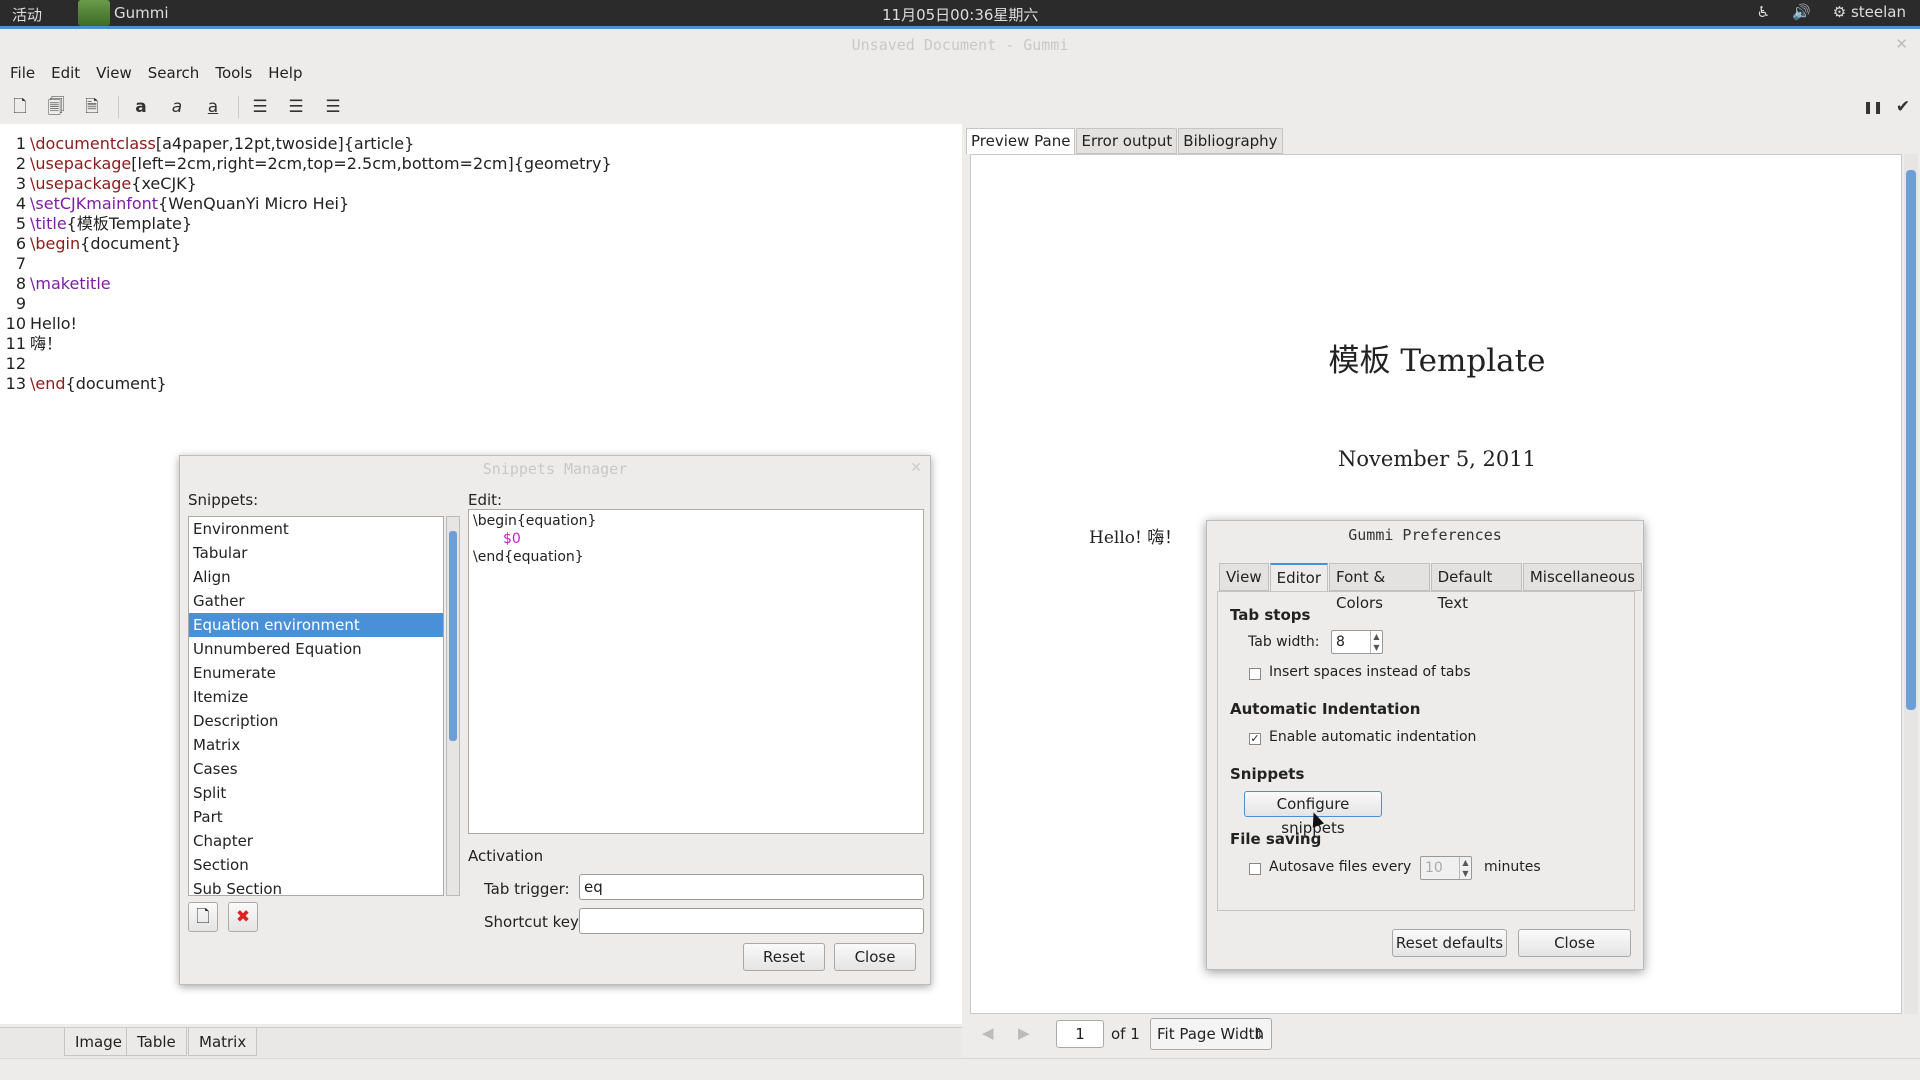 This screenshot has width=1920, height=1080. I want to click on snippet-list-item: Equation environment, so click(316, 625).